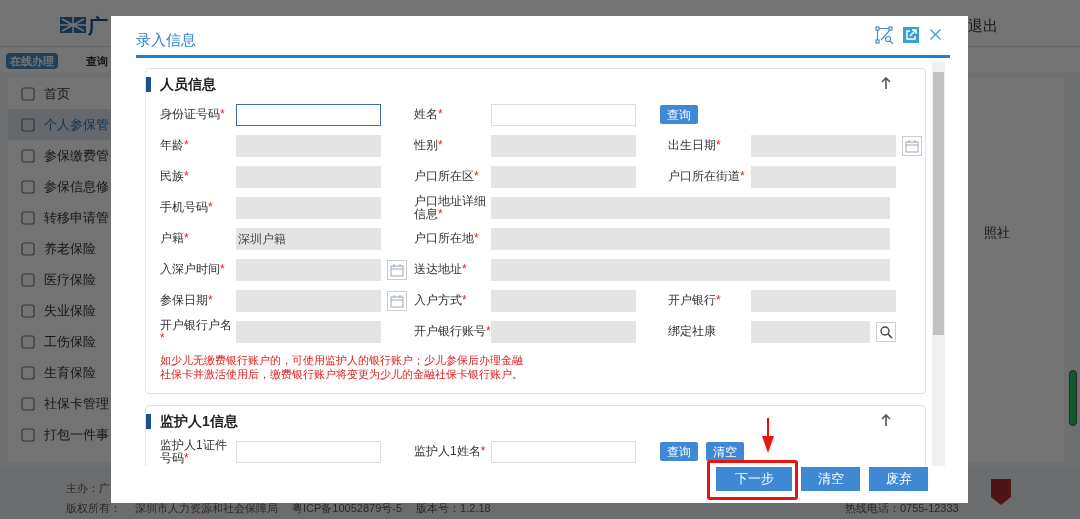 This screenshot has height=519, width=1080. What do you see at coordinates (997, 233) in the screenshot?
I see `content-text: 照社` at bounding box center [997, 233].